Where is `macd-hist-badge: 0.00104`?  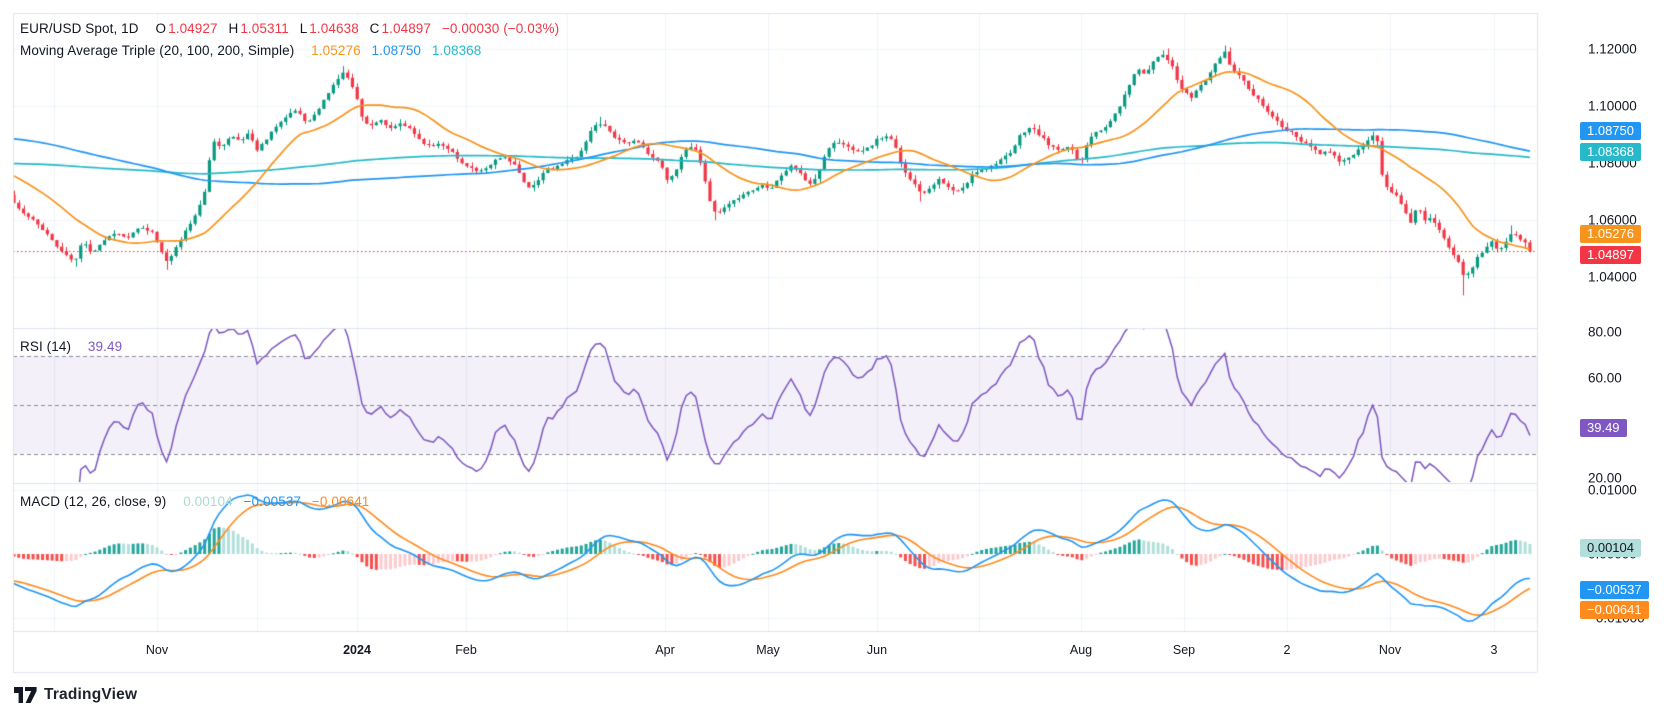 macd-hist-badge: 0.00104 is located at coordinates (1610, 548).